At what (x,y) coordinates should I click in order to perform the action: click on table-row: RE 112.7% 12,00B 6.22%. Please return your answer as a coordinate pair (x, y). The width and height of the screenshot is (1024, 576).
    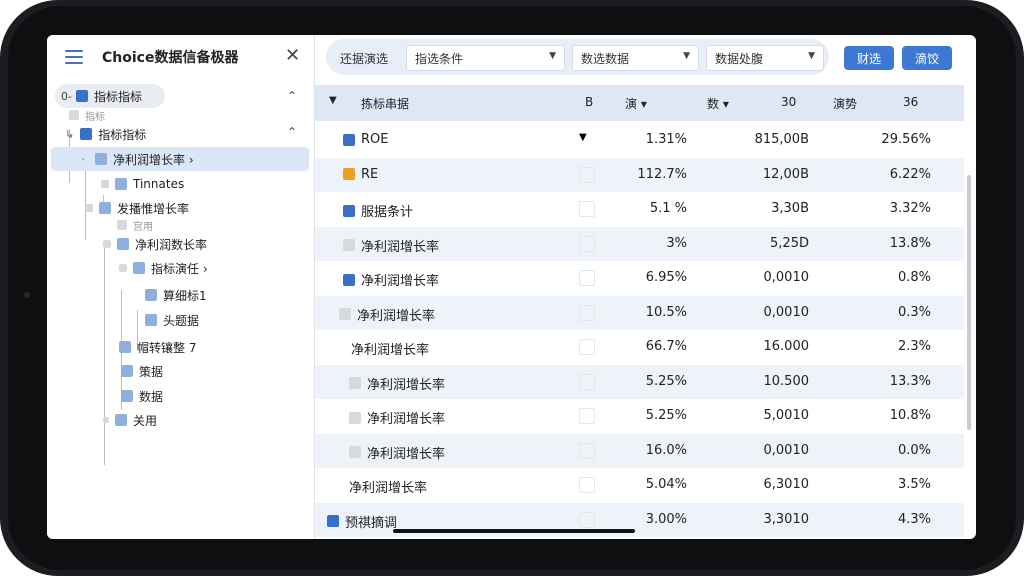
    Looking at the image, I should click on (639, 174).